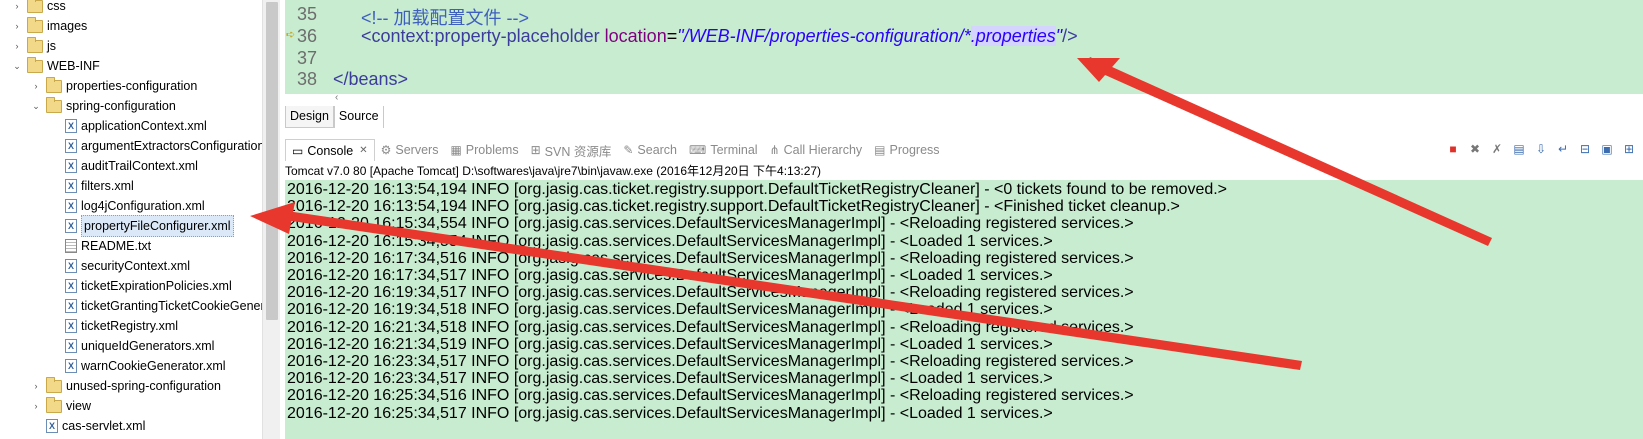  I want to click on tree-file-item: XticketGrantingTicketCookieGenerator.xml, so click(164, 306).